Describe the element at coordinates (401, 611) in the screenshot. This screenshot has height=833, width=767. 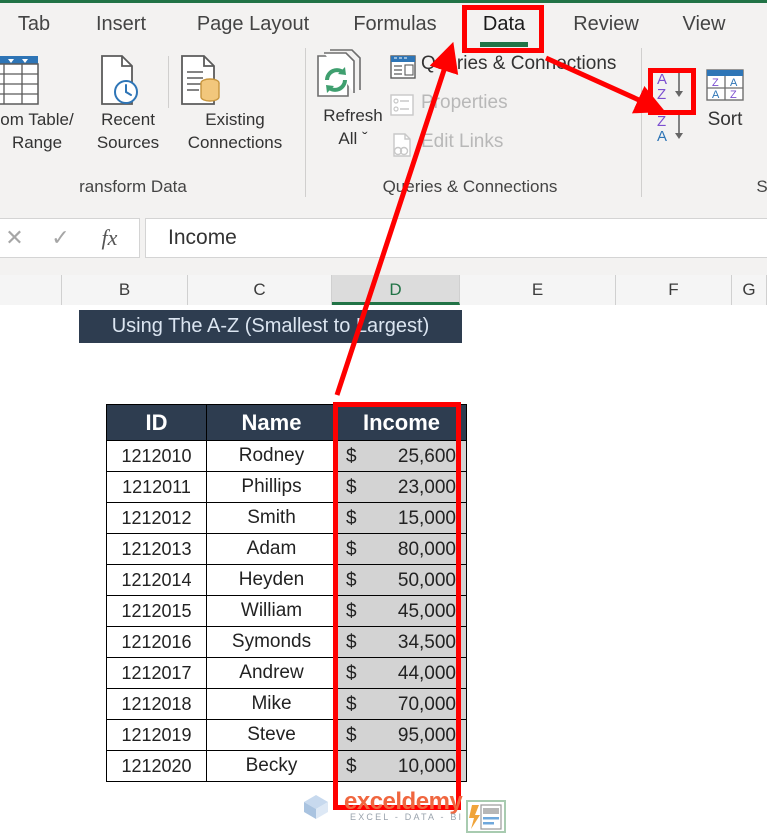
I see `cell-income: $45,000` at that location.